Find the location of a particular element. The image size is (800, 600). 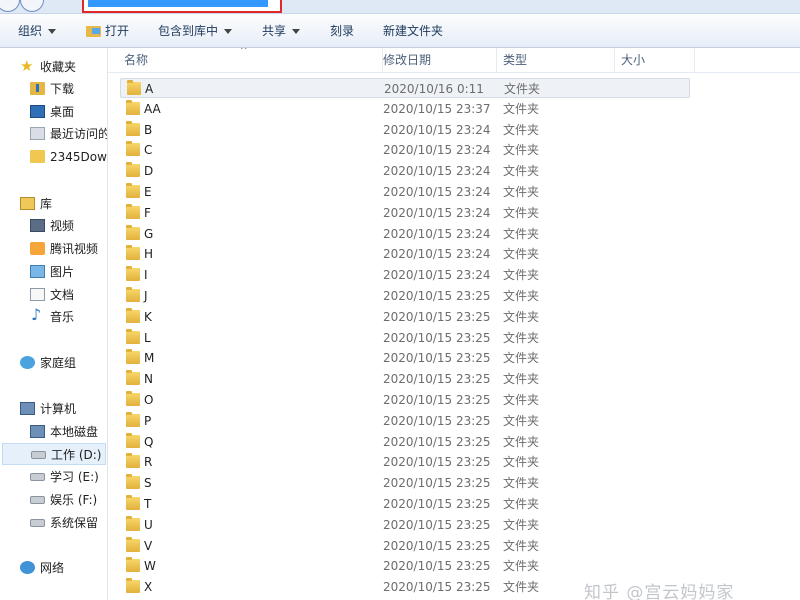

file-row: Q 2020/10/15 23:25 文件夹 is located at coordinates (405, 442).